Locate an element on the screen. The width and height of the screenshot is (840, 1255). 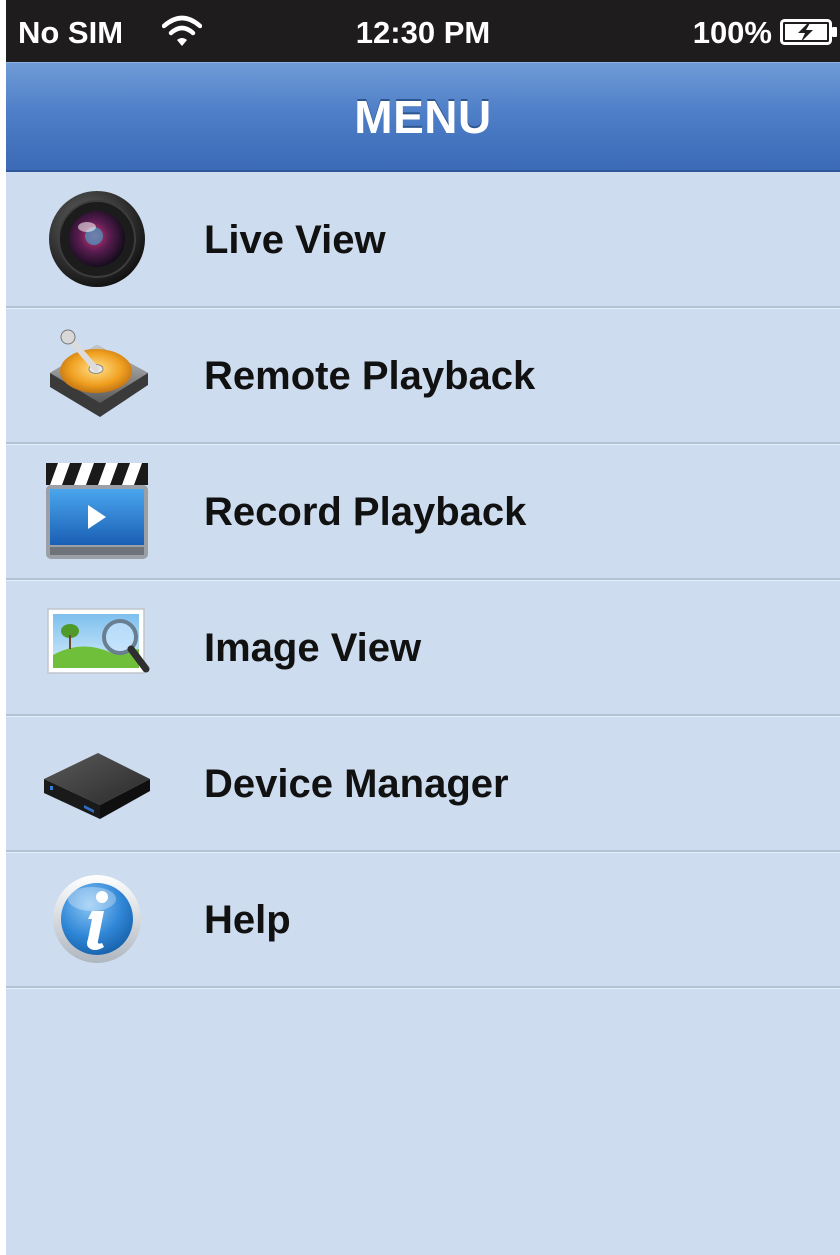
menu-item-live-view: Live View is located at coordinates (423, 240).